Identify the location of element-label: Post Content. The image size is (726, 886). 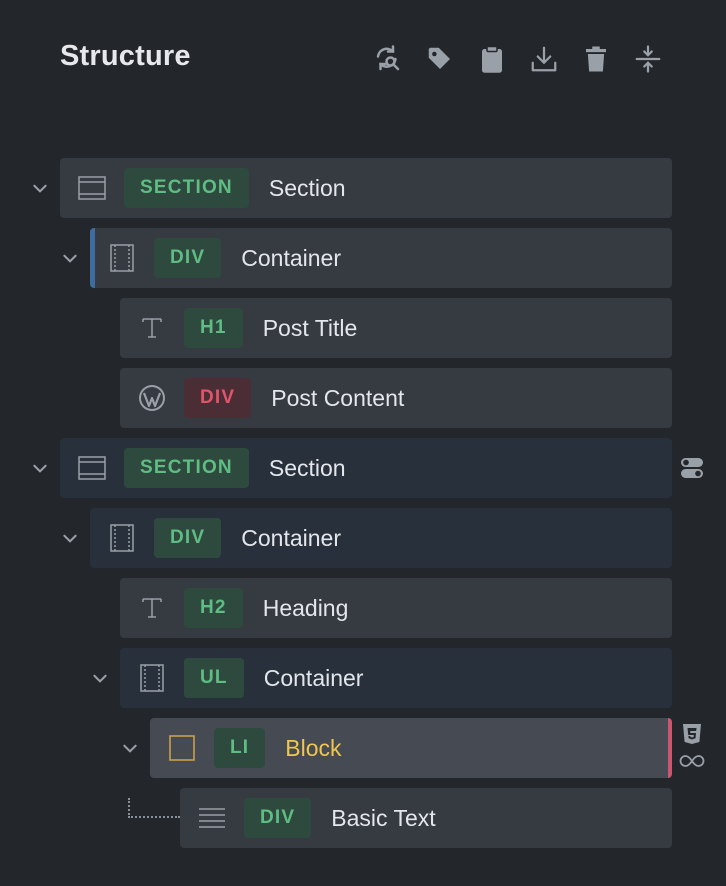
(338, 397).